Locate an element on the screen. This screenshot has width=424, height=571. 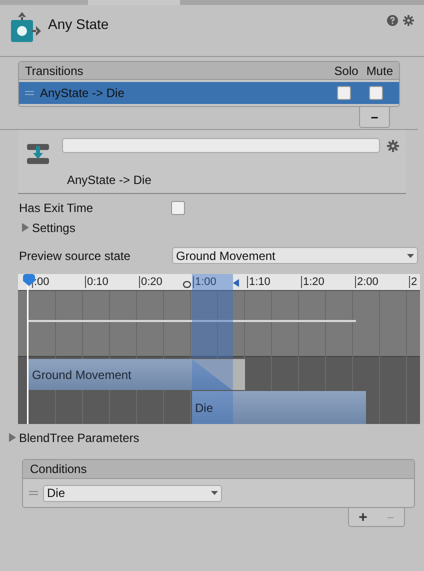
foldout-label: BlendTree Parameters is located at coordinates (79, 437).